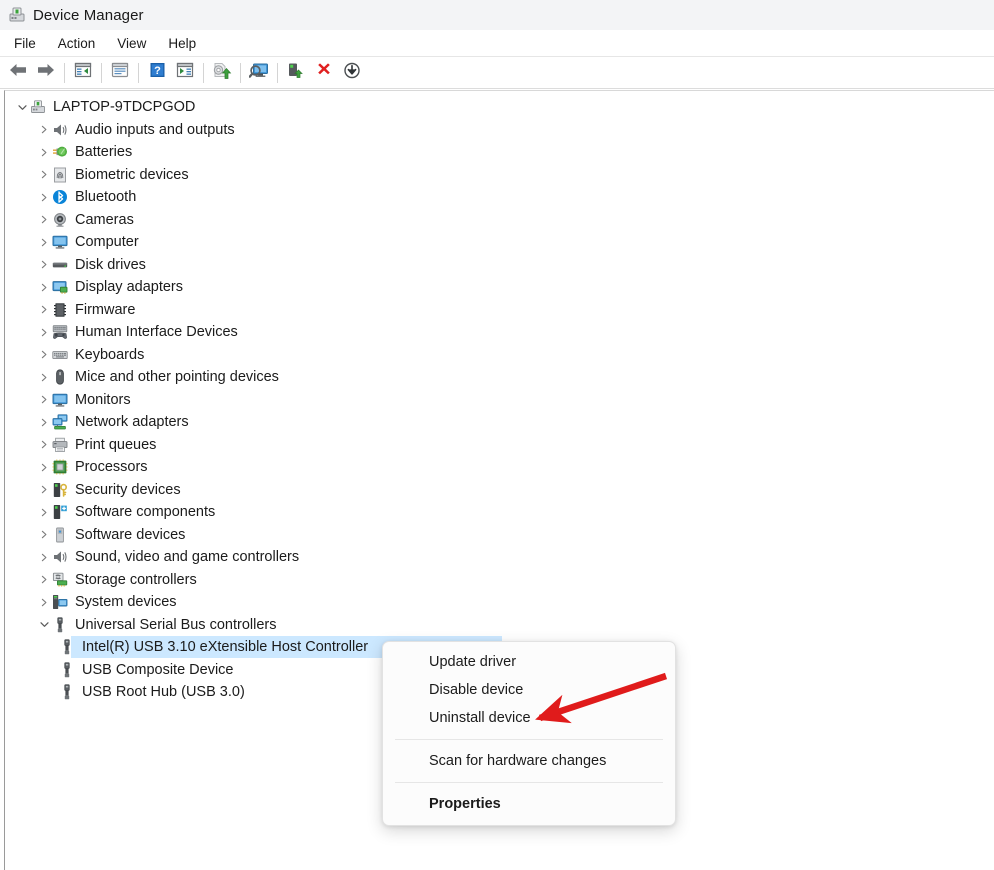 The height and width of the screenshot is (870, 994). What do you see at coordinates (60, 310) in the screenshot?
I see `firmware-chip-icon` at bounding box center [60, 310].